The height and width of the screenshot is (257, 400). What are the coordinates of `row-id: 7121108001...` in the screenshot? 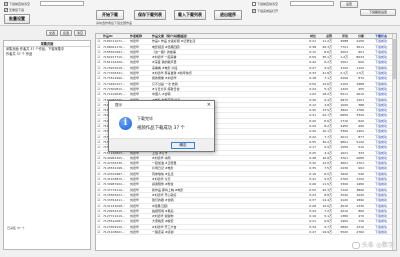 It's located at (114, 231).